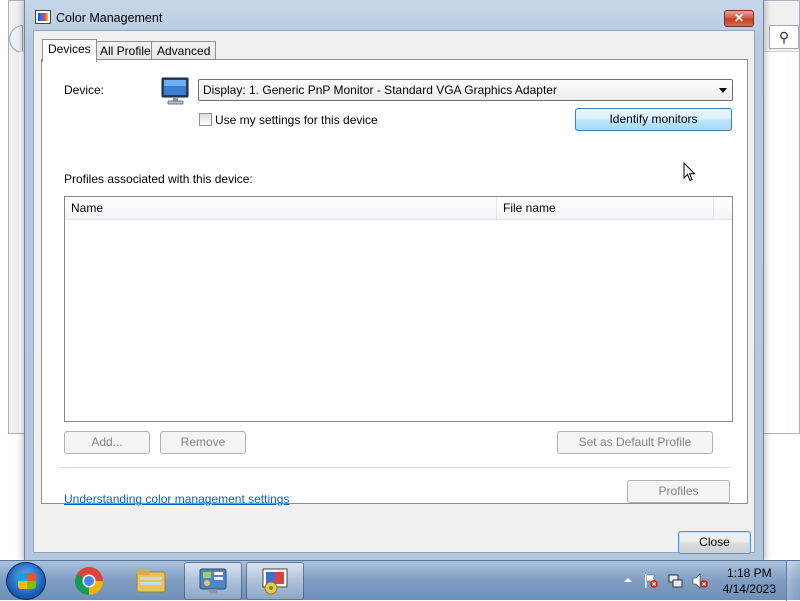 The width and height of the screenshot is (800, 601). What do you see at coordinates (678, 491) in the screenshot?
I see `profiles-button: Profiles` at bounding box center [678, 491].